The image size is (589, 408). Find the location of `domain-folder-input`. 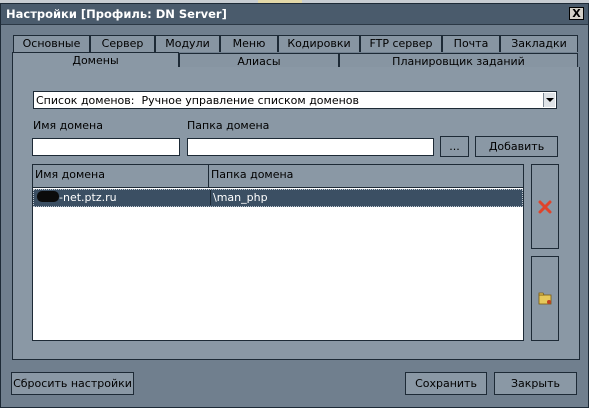

domain-folder-input is located at coordinates (310, 147).